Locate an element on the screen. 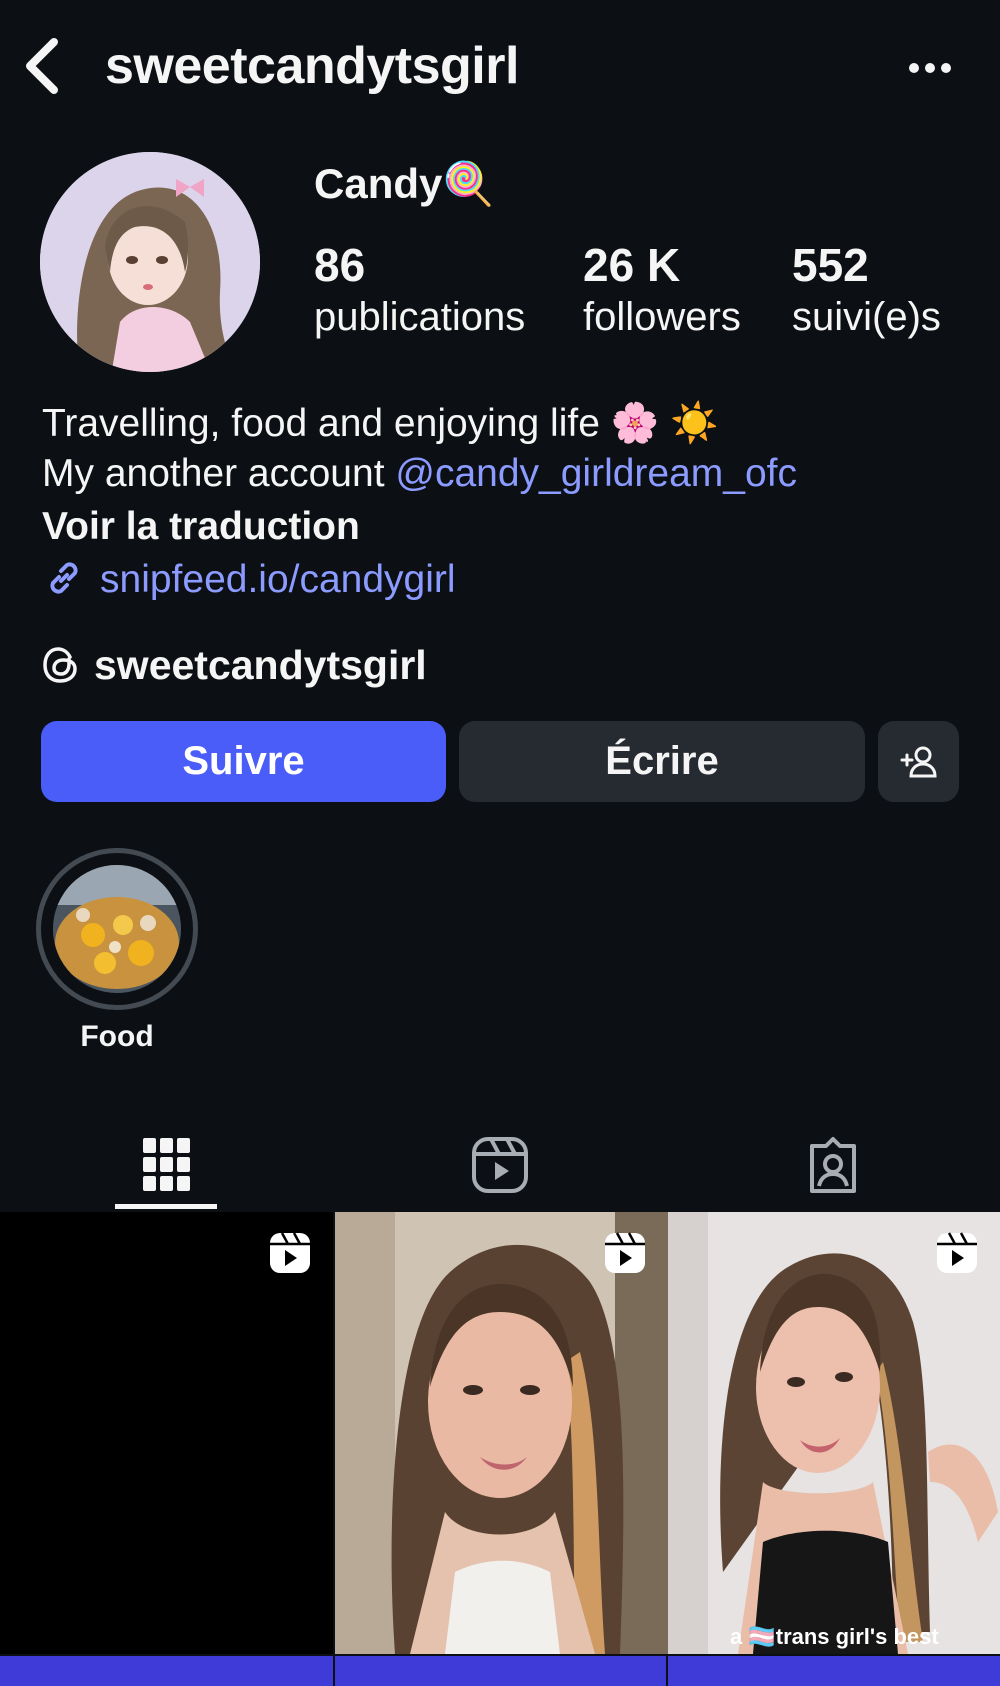 The width and height of the screenshot is (1000, 1686). profile-link: snipfeed.io/candygirl is located at coordinates (249, 579).